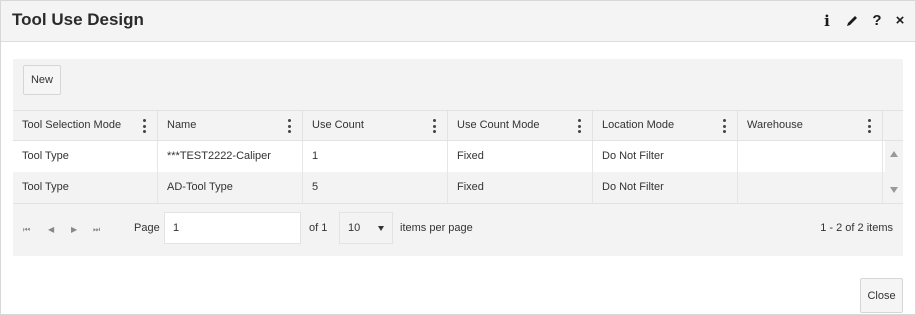  What do you see at coordinates (381, 228) in the screenshot?
I see `chevron-down-icon` at bounding box center [381, 228].